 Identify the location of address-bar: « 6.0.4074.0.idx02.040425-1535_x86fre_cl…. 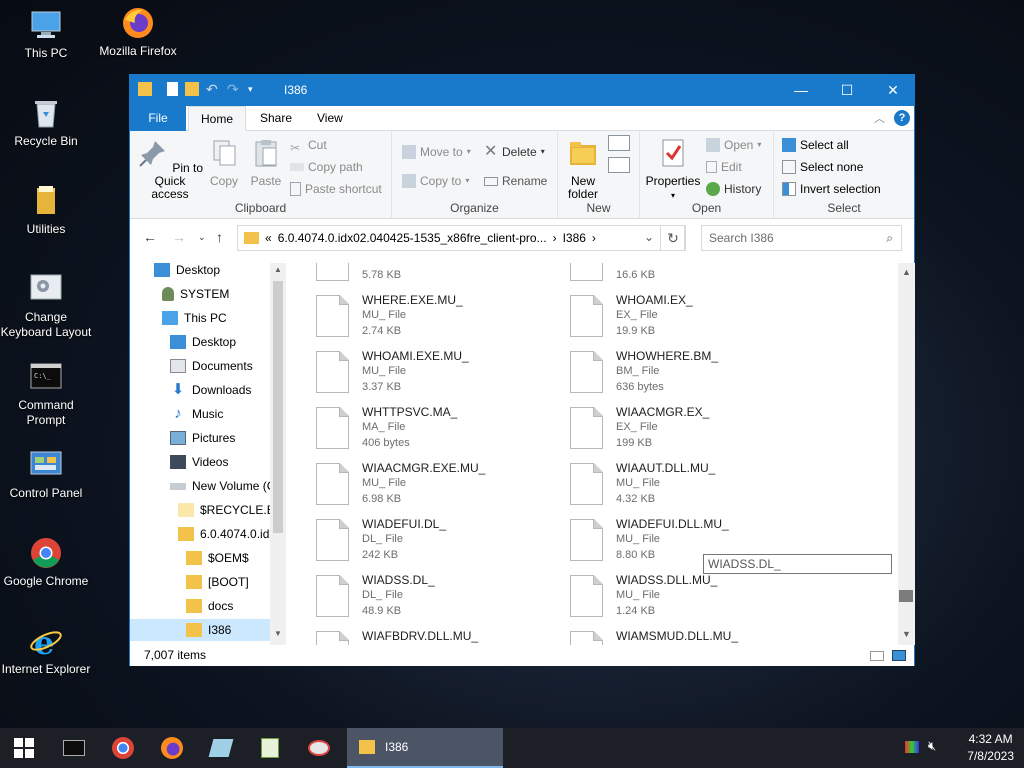
(461, 238).